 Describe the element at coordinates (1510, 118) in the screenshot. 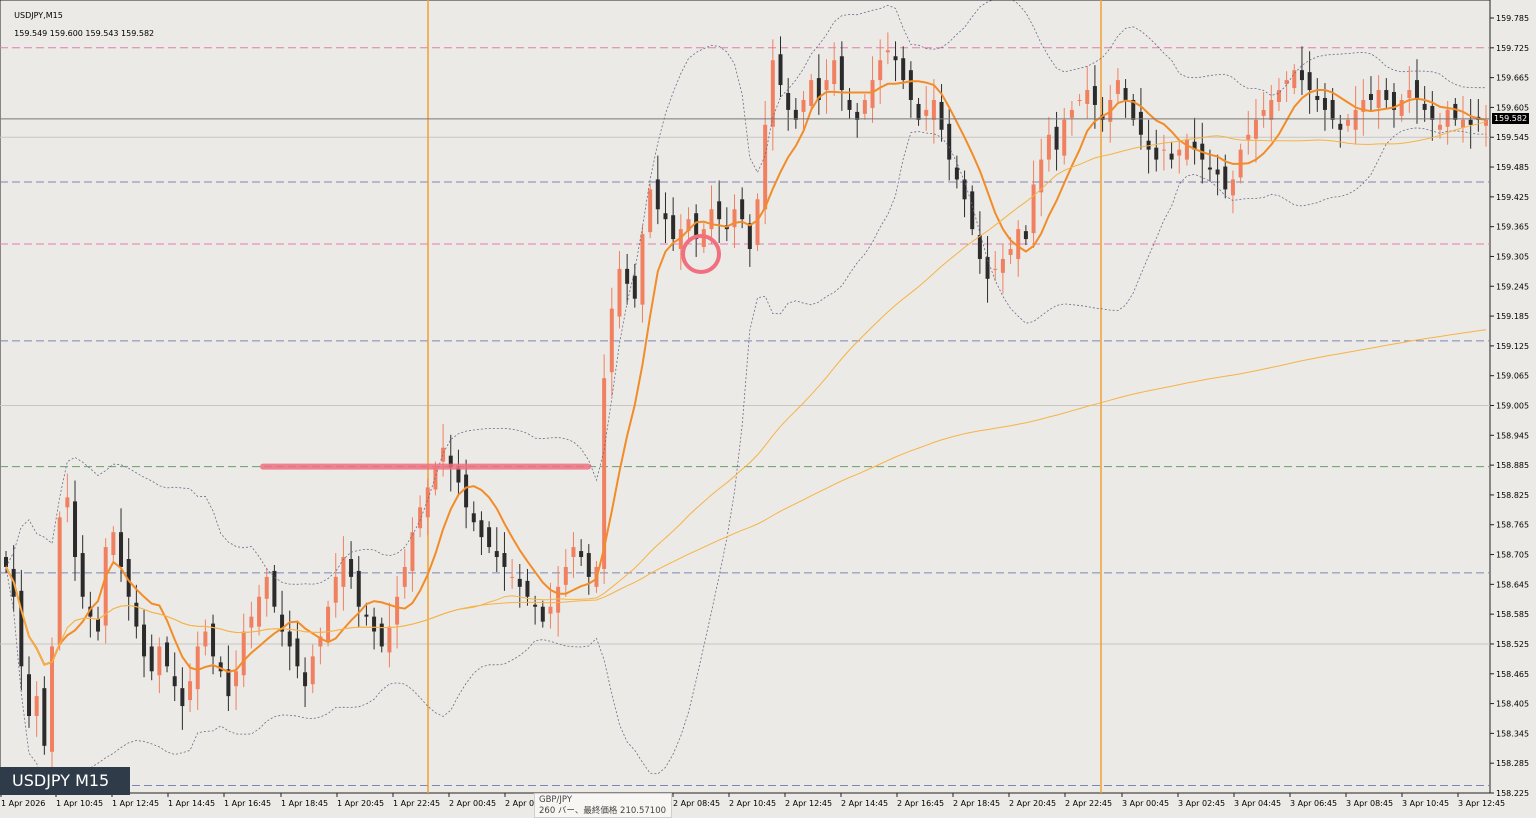

I see `current-price-tag: 159.582` at that location.